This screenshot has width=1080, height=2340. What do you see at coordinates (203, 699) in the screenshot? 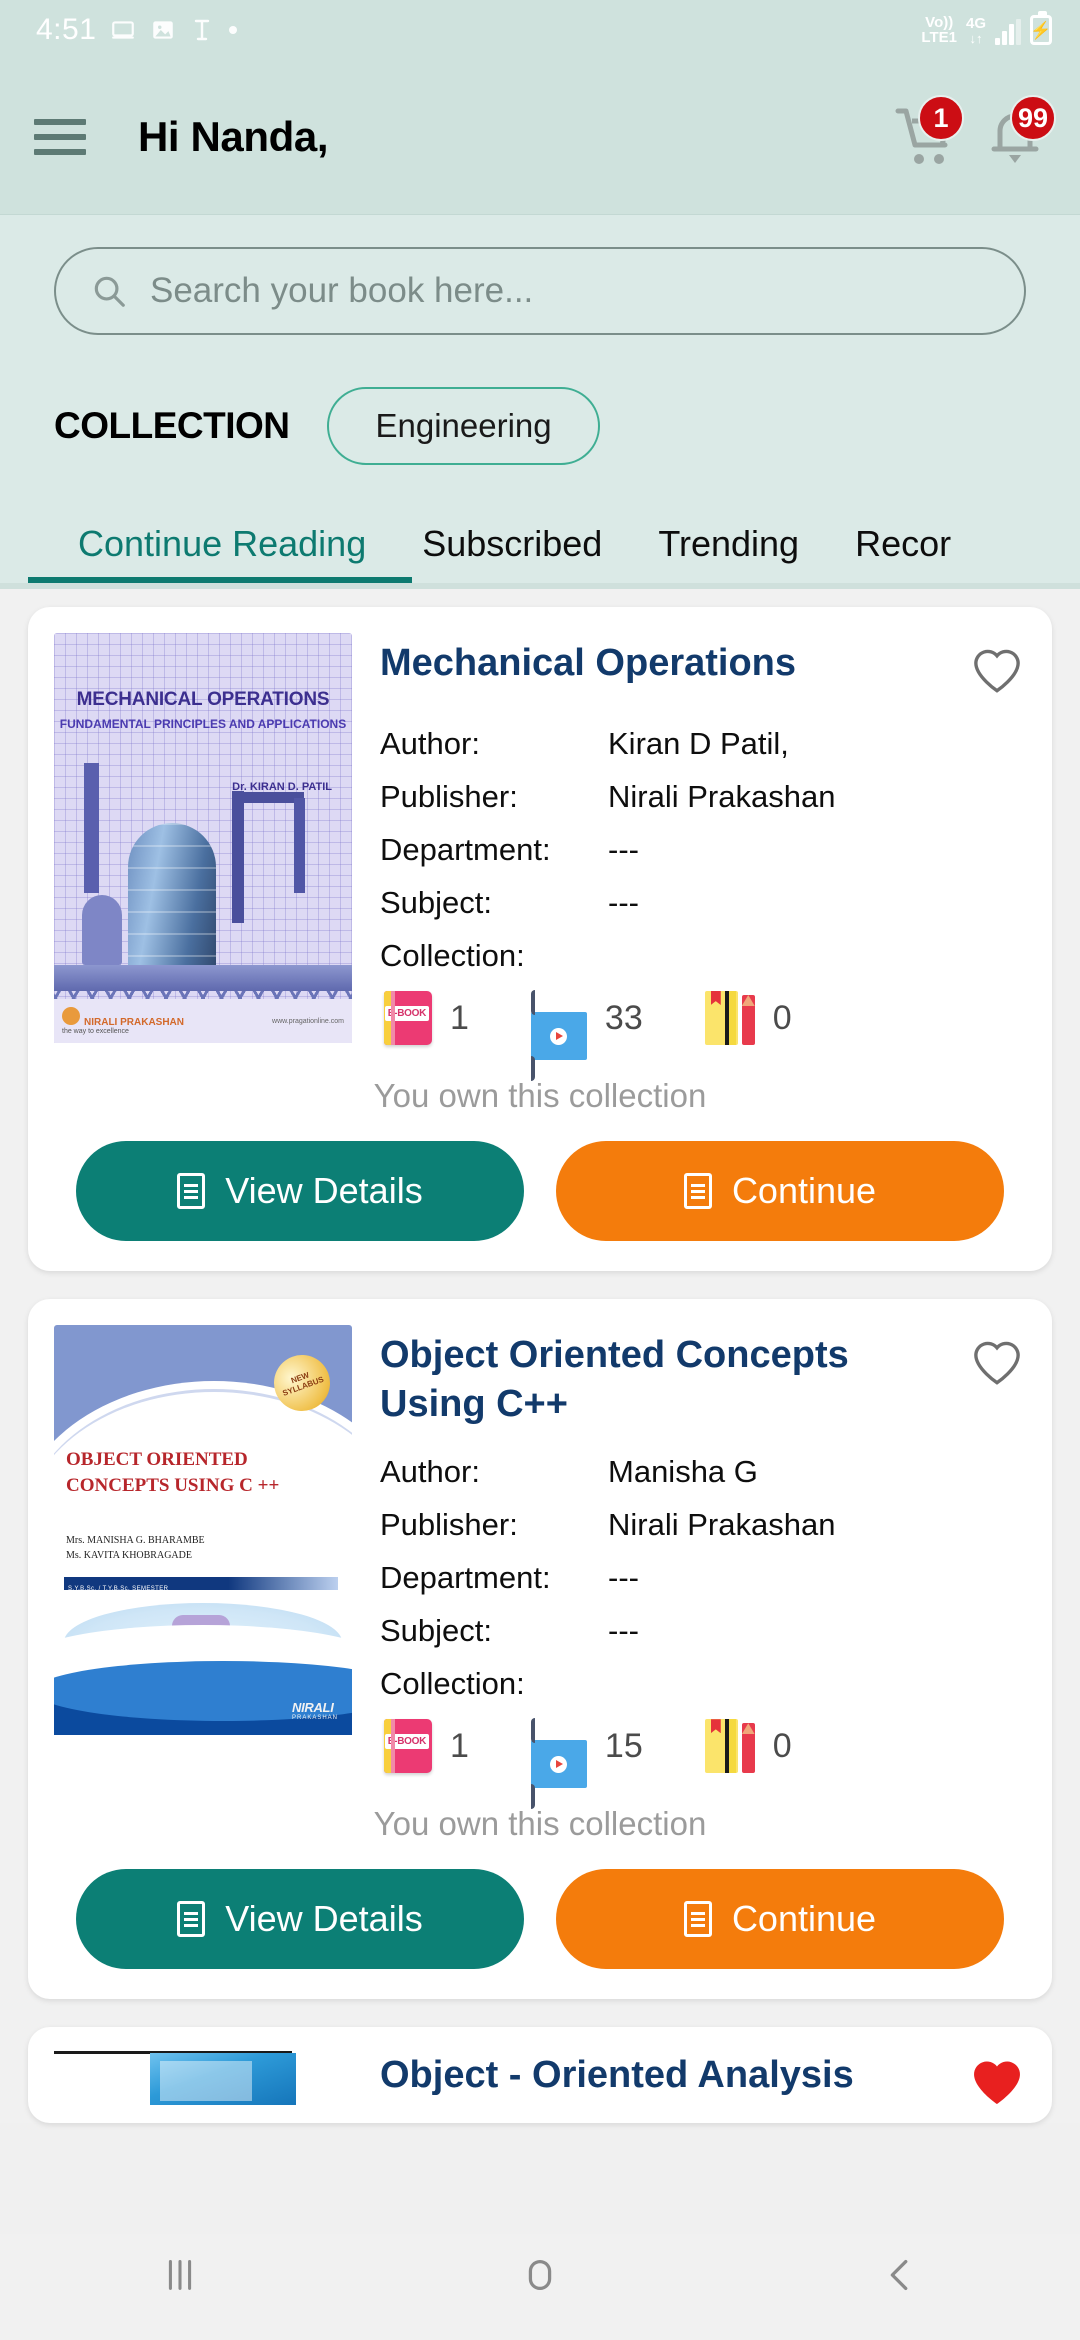
I see `cover-title: MECHANICAL OPERATIONS` at bounding box center [203, 699].